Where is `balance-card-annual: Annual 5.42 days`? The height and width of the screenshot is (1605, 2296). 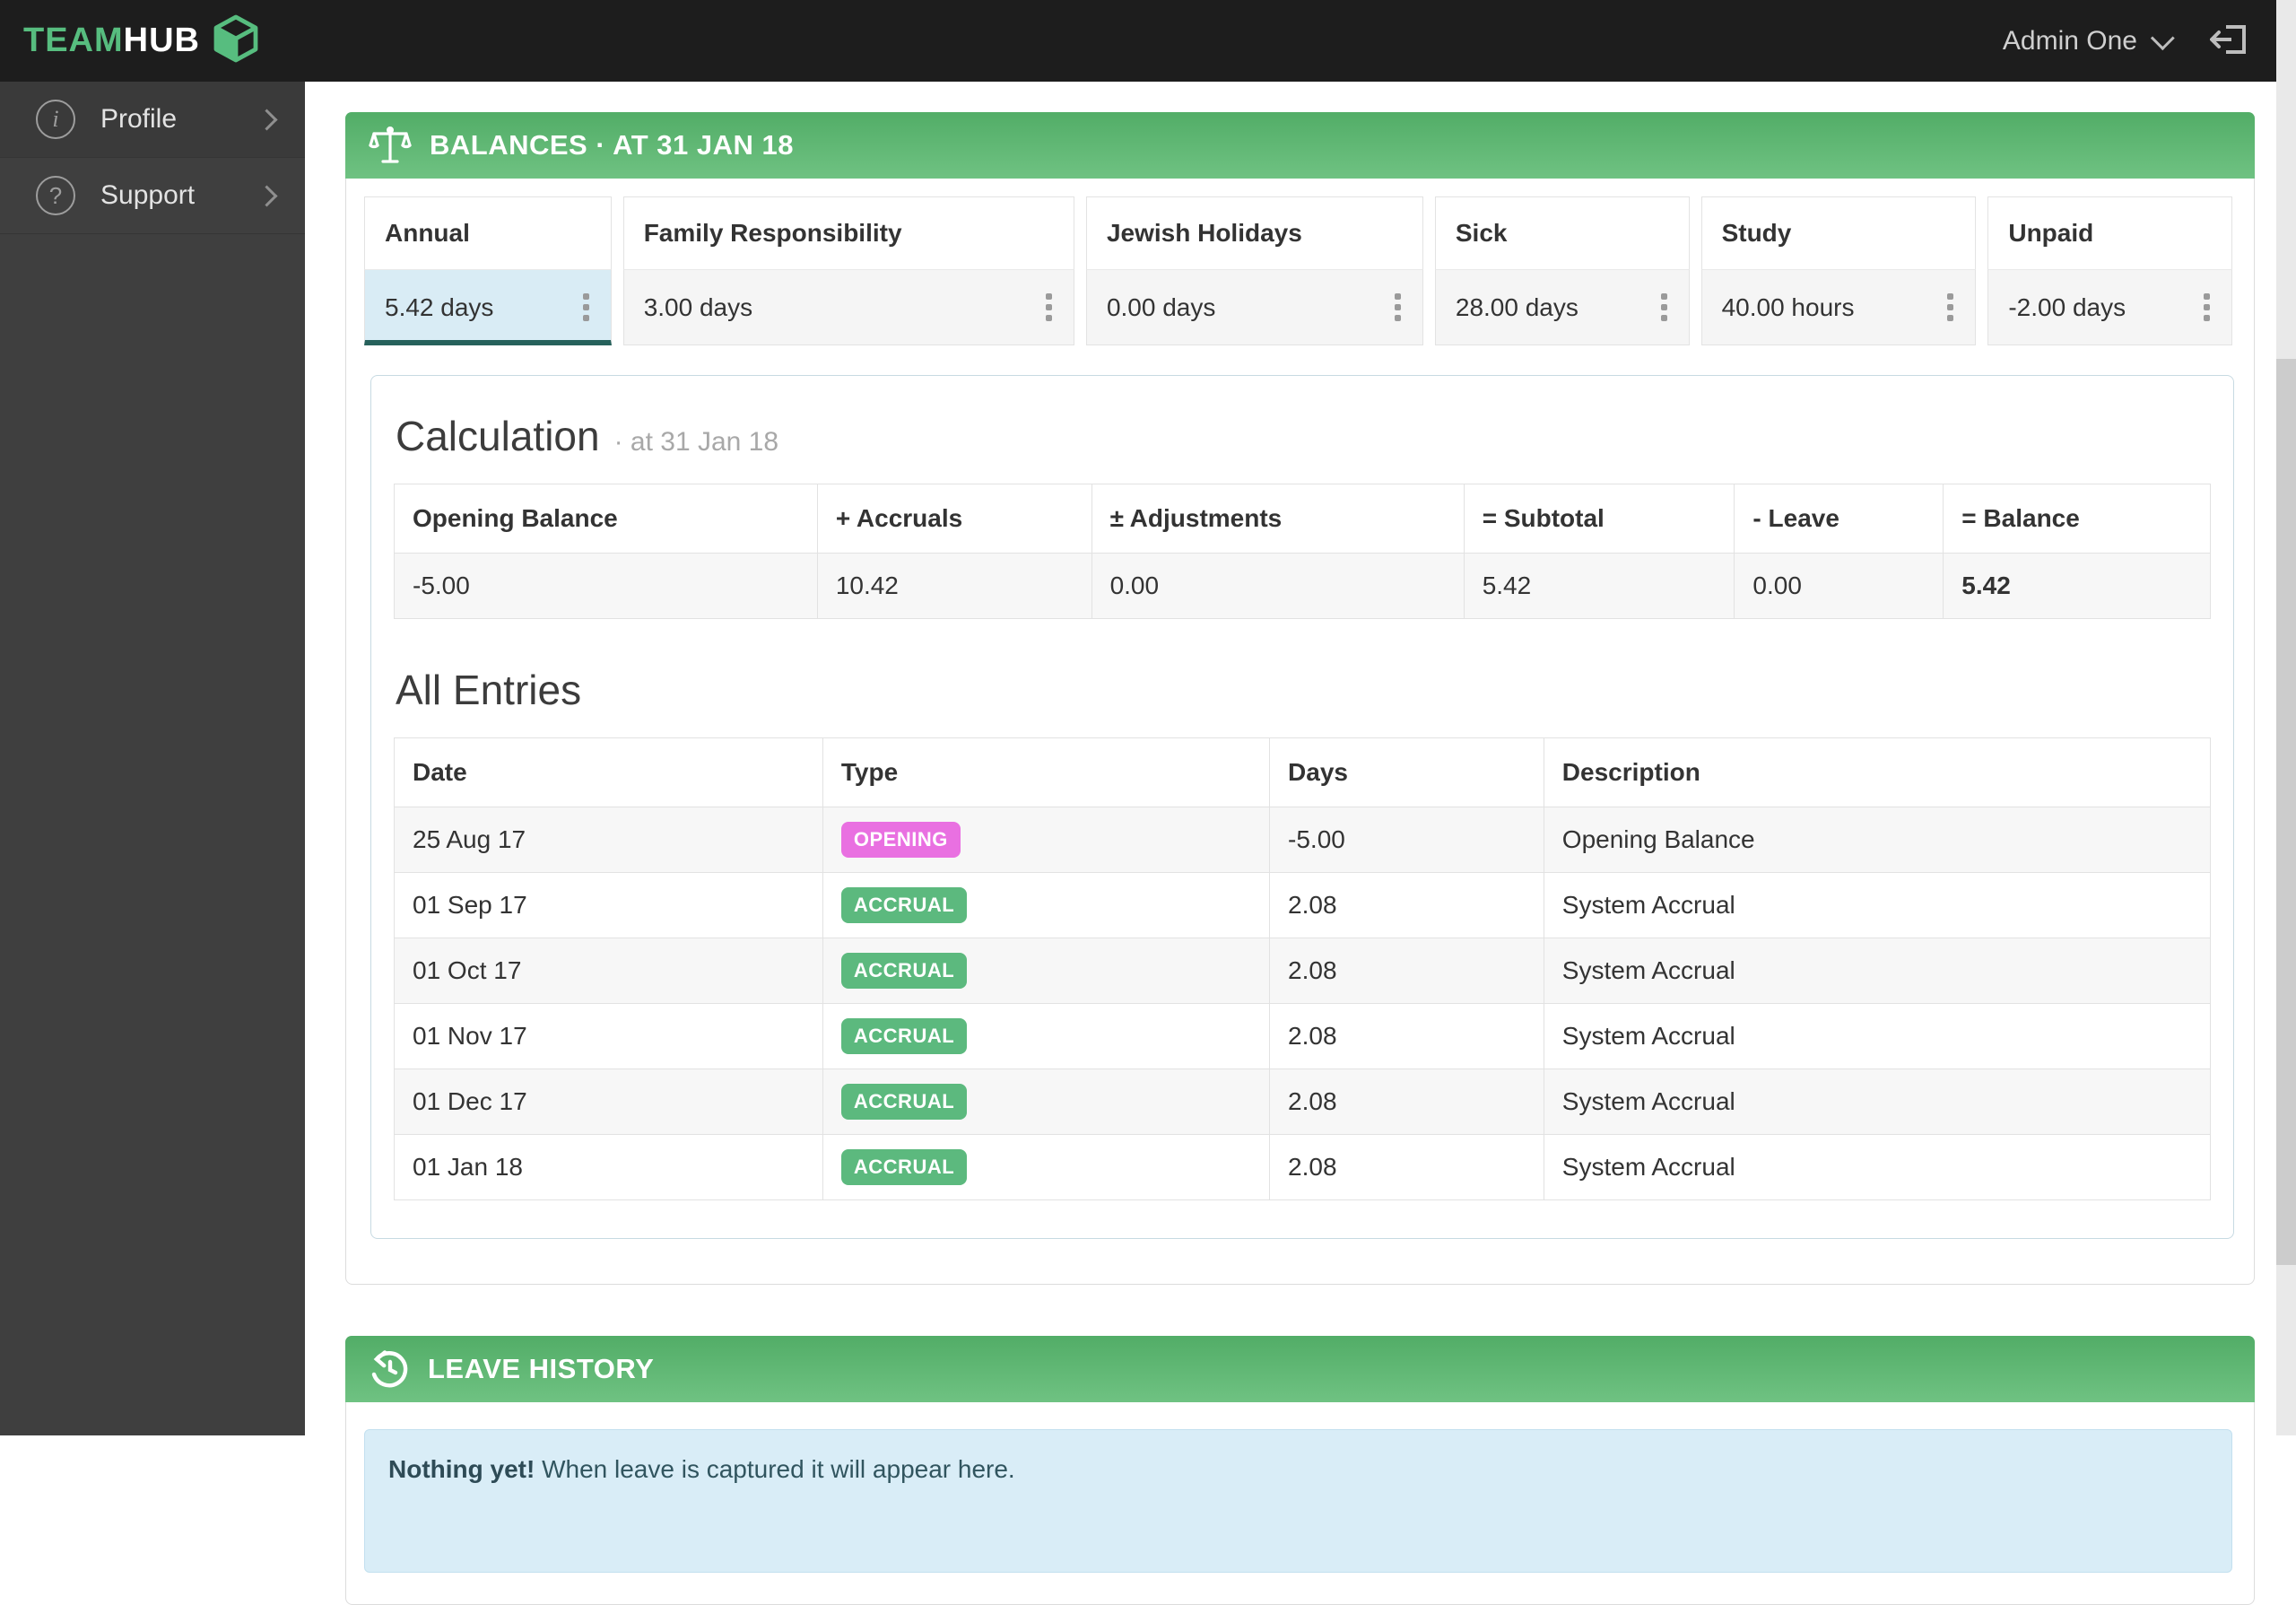 balance-card-annual: Annual 5.42 days is located at coordinates (488, 270).